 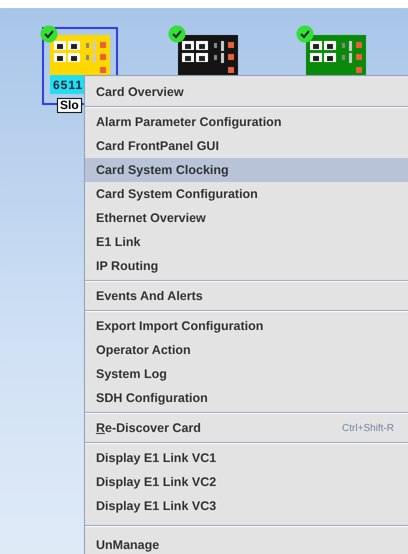 I want to click on menu-item: Ethernet Overview, so click(x=246, y=218).